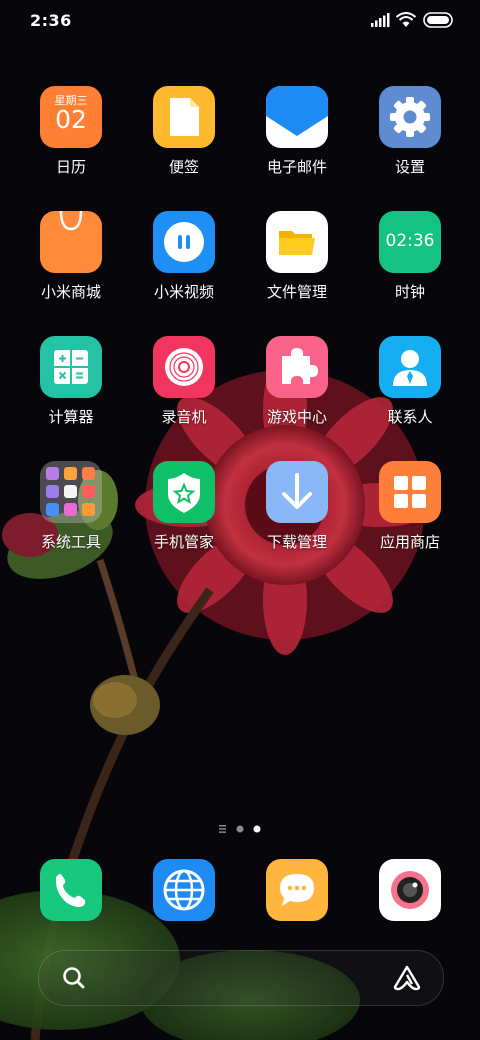  I want to click on app-downloads: 下载管理, so click(297, 516).